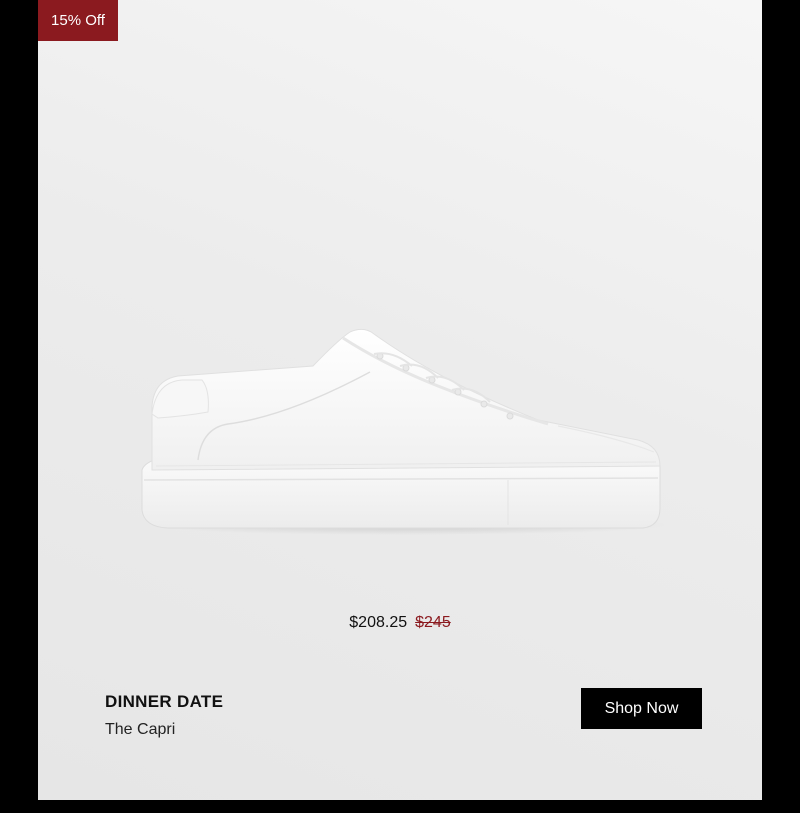  What do you see at coordinates (433, 622) in the screenshot?
I see `original-price: $245` at bounding box center [433, 622].